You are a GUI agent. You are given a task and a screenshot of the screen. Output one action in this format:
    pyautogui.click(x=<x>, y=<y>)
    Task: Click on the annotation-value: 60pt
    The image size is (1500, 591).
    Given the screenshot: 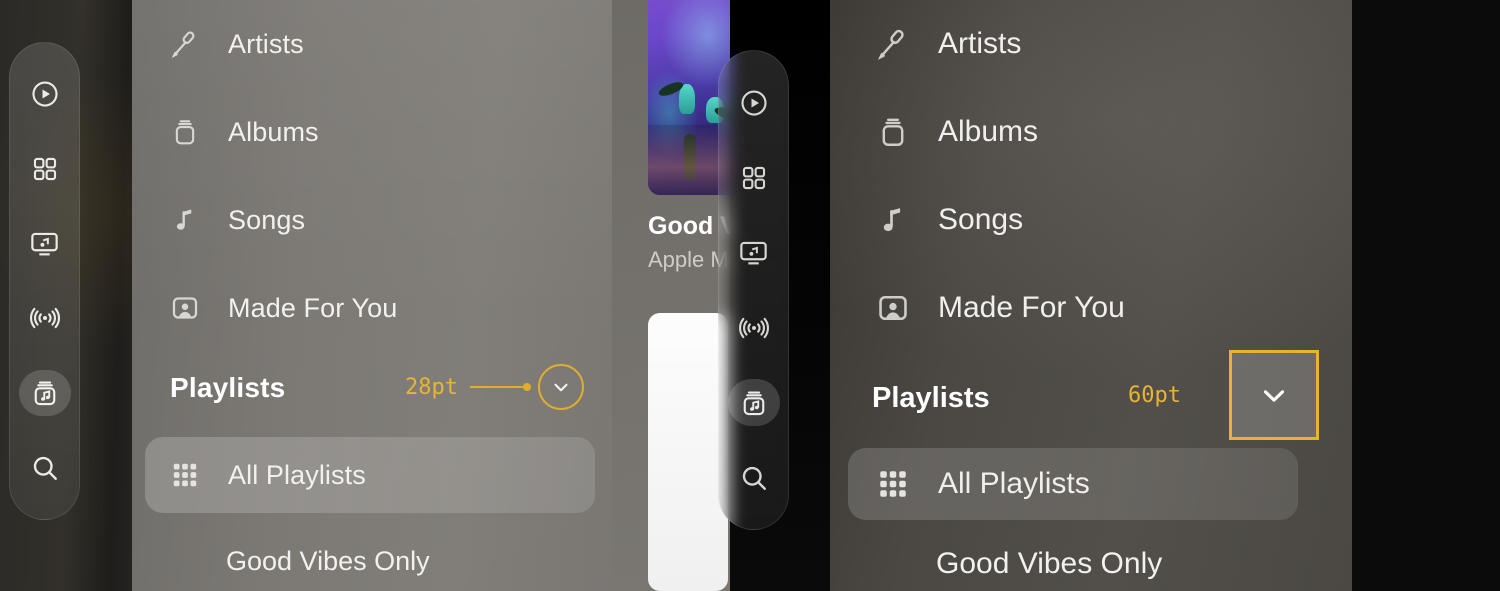 What is the action you would take?
    pyautogui.click(x=1154, y=395)
    